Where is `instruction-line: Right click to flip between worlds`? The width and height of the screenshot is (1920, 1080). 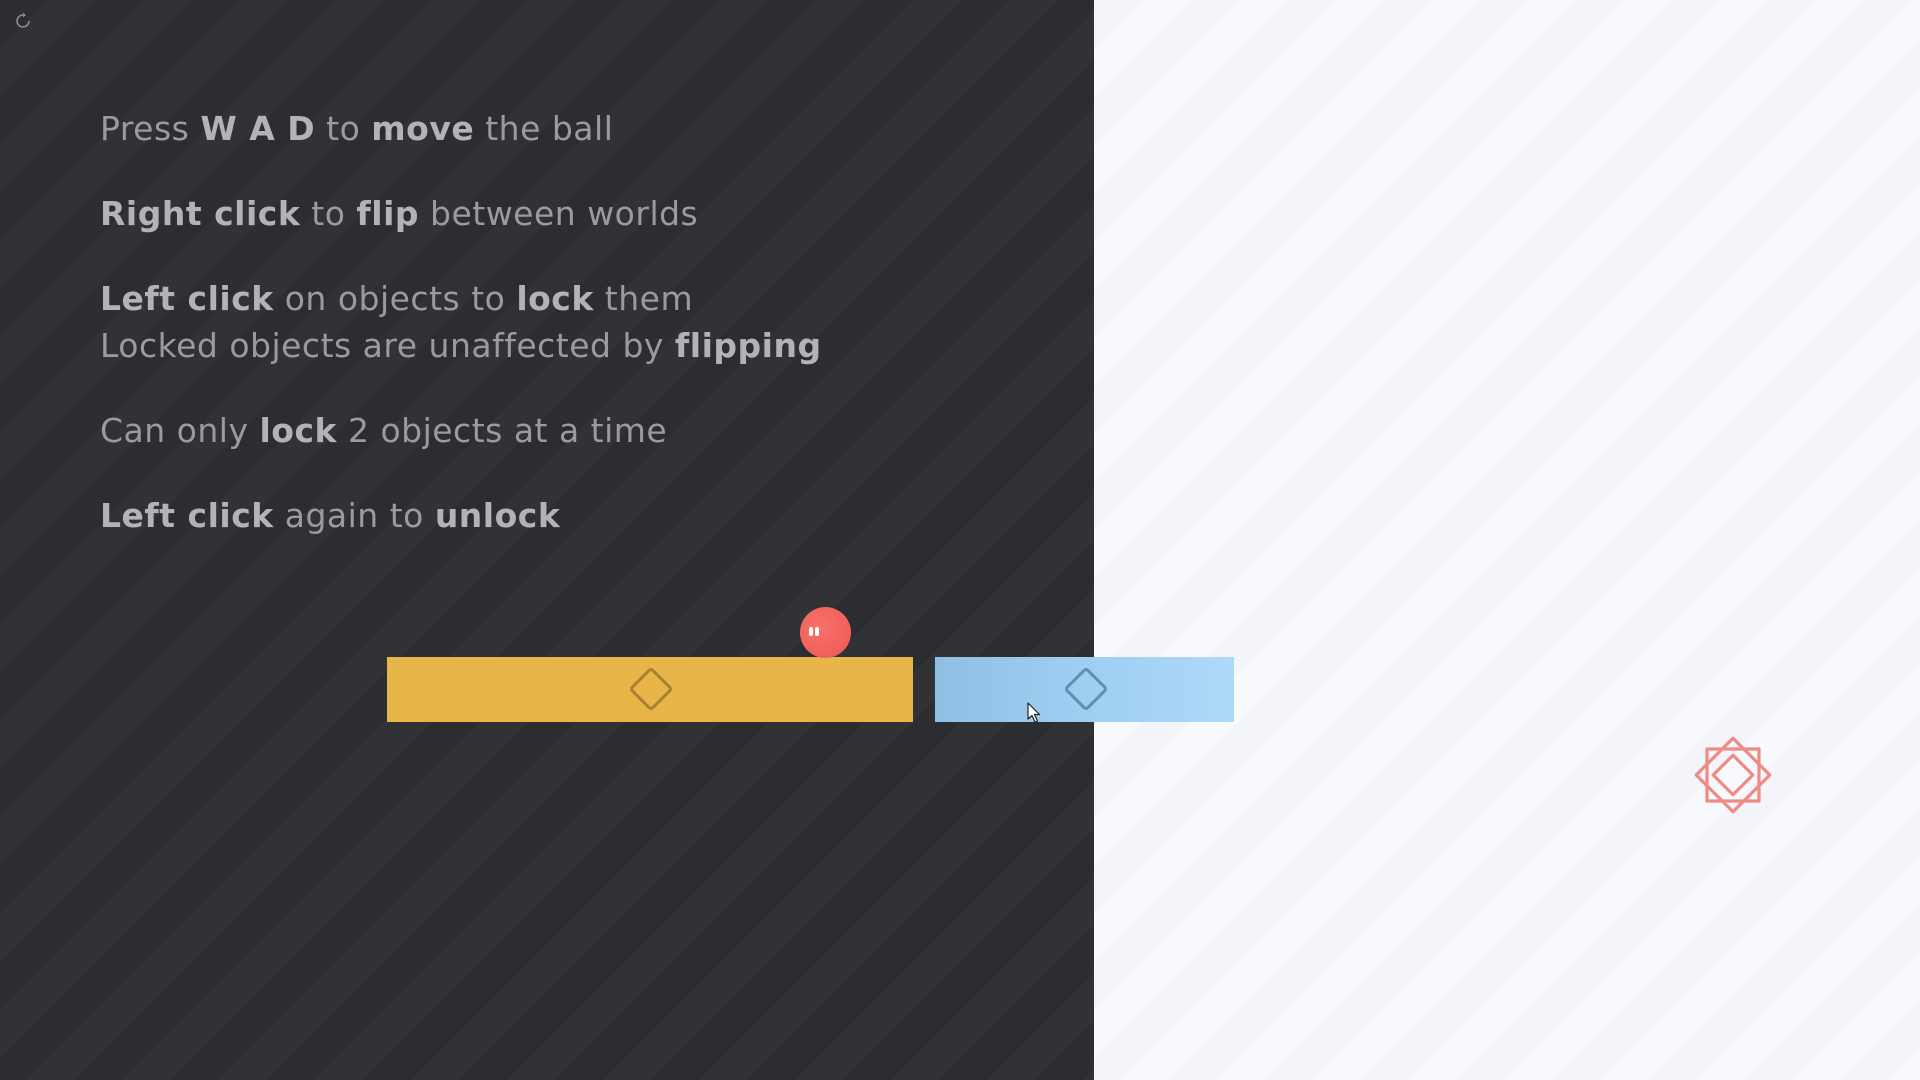 instruction-line: Right click to flip between worlds is located at coordinates (461, 213).